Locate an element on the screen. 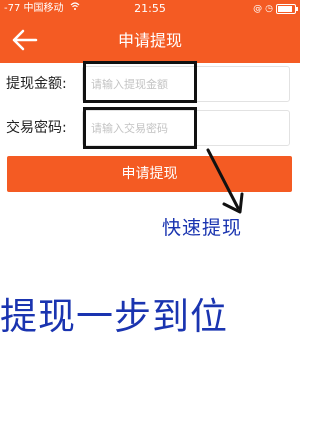 The height and width of the screenshot is (440, 320). annotation-one-step: 提现一步到位 is located at coordinates (114, 316).